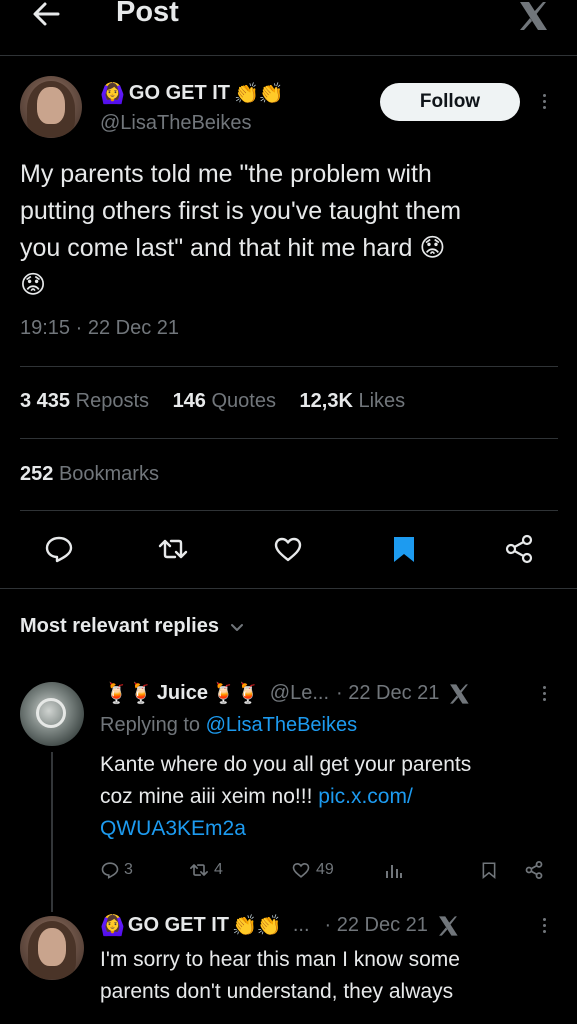 This screenshot has height=1024, width=577. What do you see at coordinates (173, 828) in the screenshot?
I see `pic-link: QWUA3KEm2a` at bounding box center [173, 828].